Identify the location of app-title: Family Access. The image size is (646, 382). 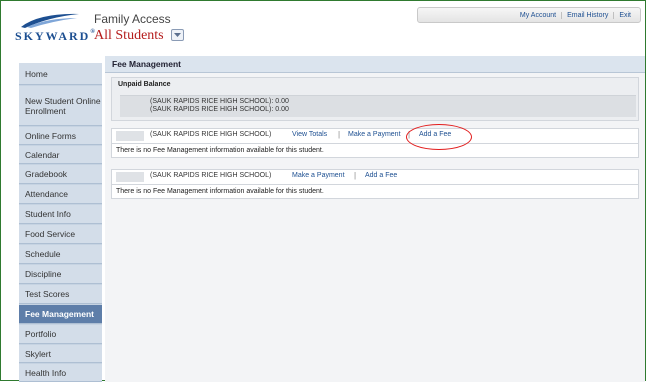
(132, 19).